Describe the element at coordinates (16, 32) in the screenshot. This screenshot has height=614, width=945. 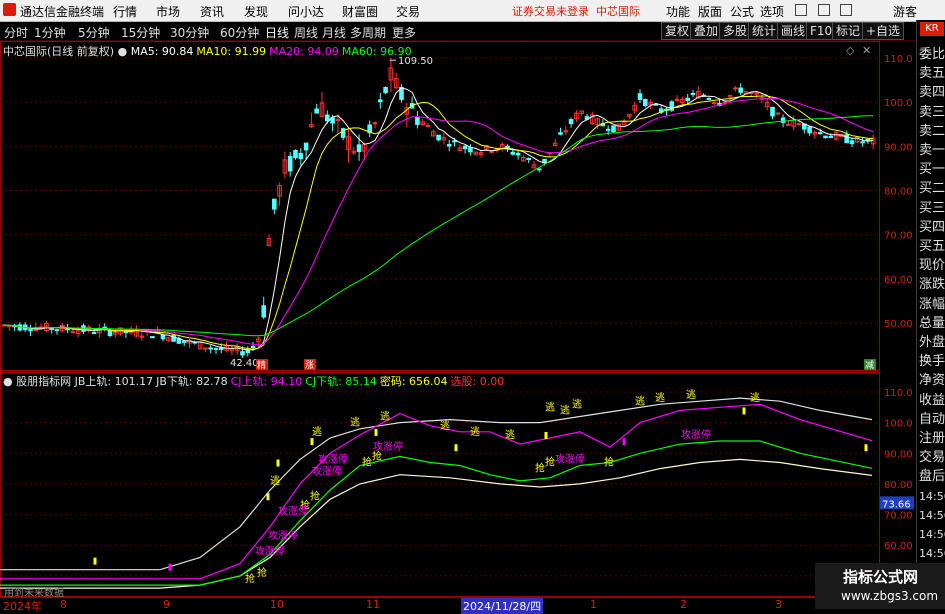
I see `period-fenshi: 分时` at that location.